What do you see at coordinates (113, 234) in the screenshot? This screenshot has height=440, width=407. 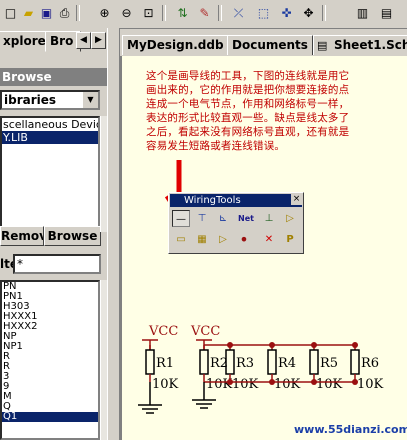 I see `panel-splitter` at bounding box center [113, 234].